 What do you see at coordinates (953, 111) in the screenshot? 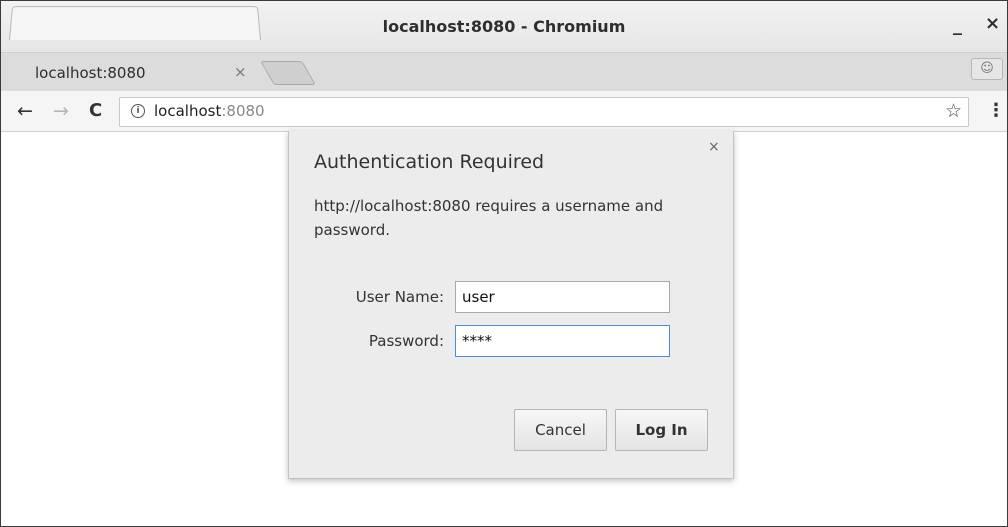
I see `bookmark-star-icon: ☆` at bounding box center [953, 111].